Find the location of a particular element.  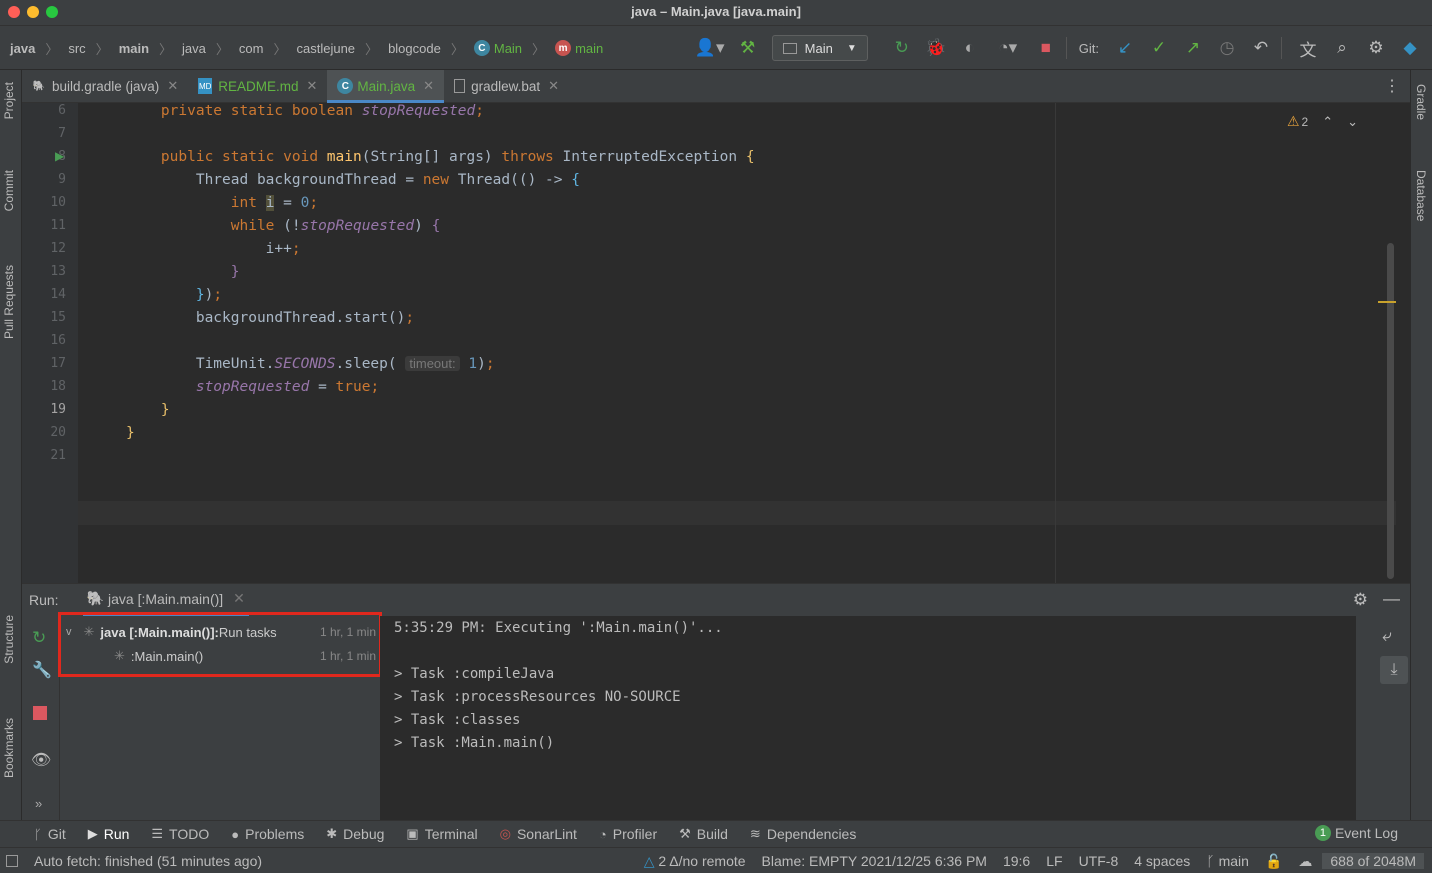

settings-gear-icon: ⚙ is located at coordinates (1376, 48).